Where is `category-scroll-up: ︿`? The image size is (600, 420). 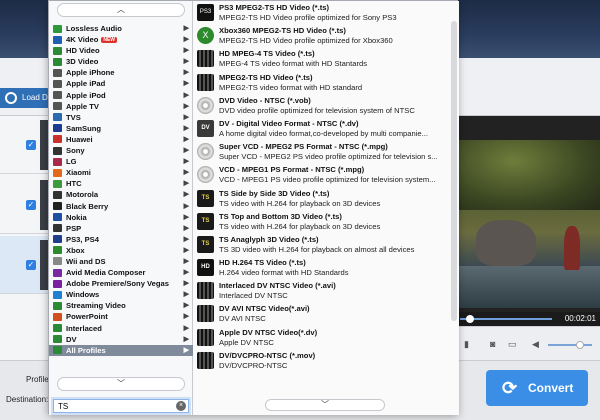
category-scroll-up: ︿ is located at coordinates (121, 10).